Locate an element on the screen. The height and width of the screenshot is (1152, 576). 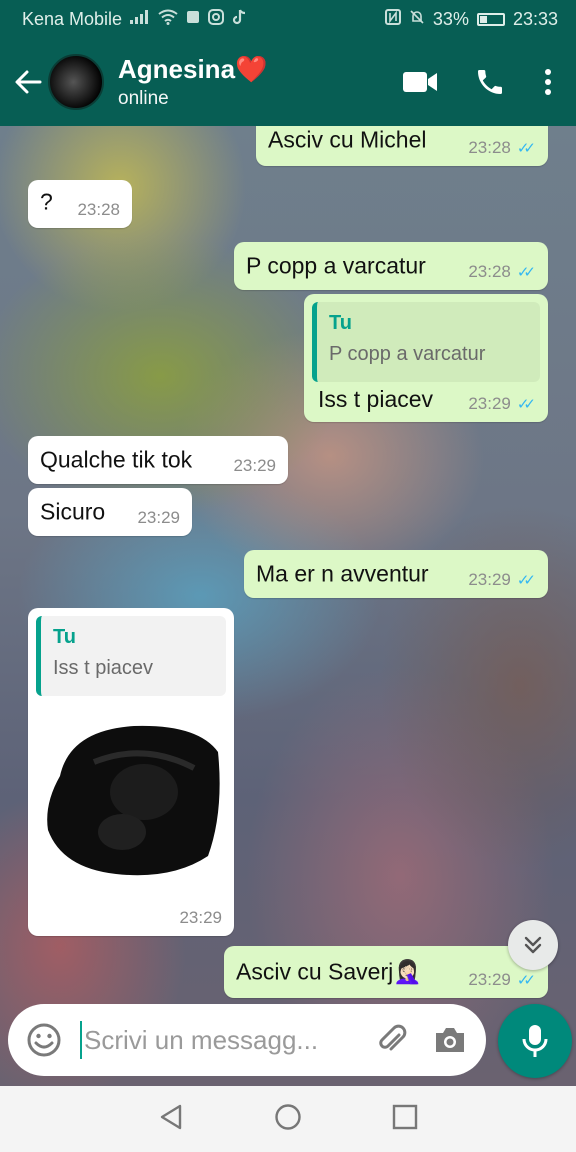
message-bubble-outgoing: Ma er n avventur 23:29 ✓✓ is located at coordinates (396, 574).